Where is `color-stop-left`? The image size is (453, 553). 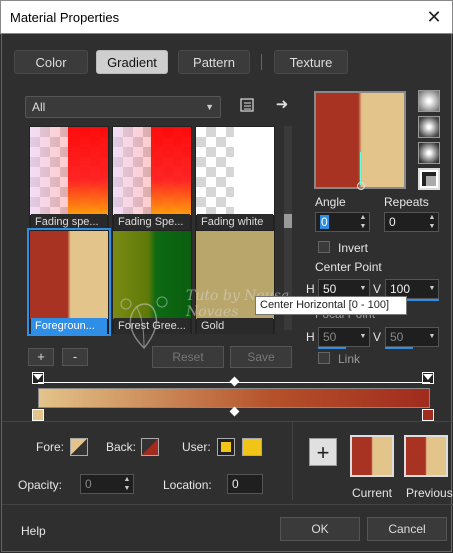
color-stop-left is located at coordinates (38, 415).